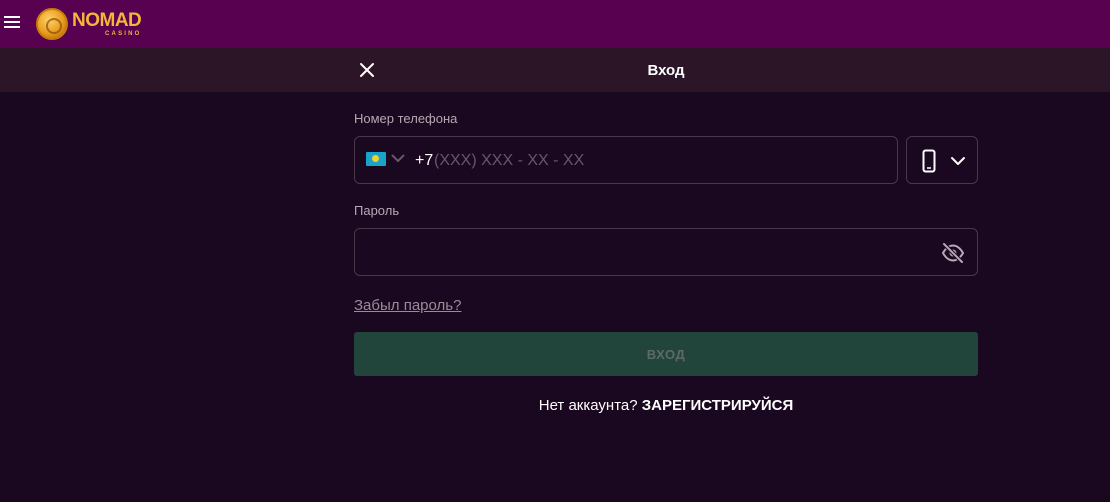 The height and width of the screenshot is (502, 1110). I want to click on forgot-password-link: Забыл пароль?, so click(407, 305).